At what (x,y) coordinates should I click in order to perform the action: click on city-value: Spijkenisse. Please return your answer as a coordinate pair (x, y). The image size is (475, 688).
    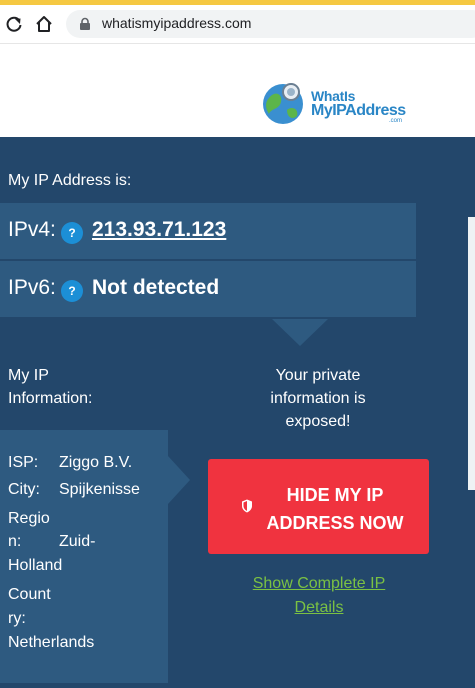
    Looking at the image, I should click on (99, 489).